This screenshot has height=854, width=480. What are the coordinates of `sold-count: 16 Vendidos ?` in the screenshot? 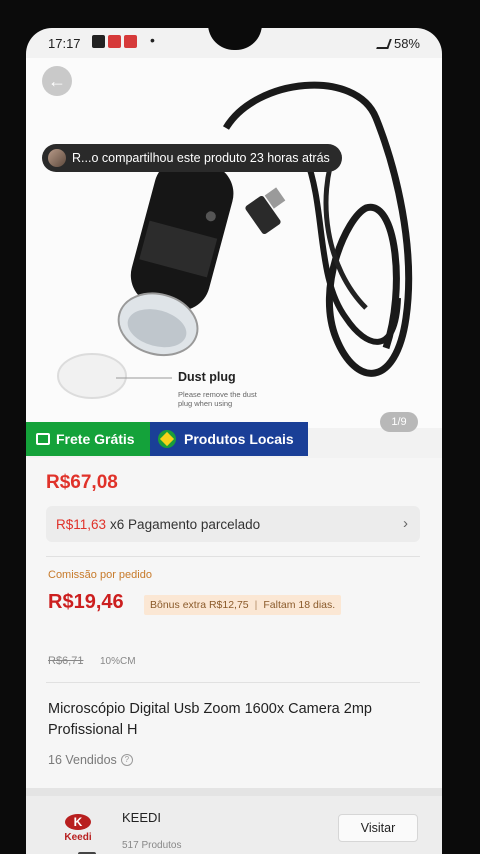 It's located at (90, 760).